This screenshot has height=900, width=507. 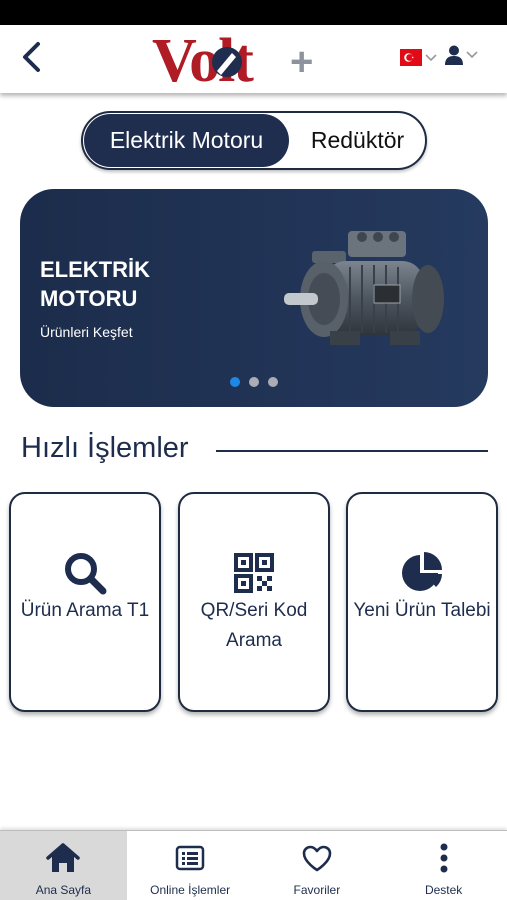 I want to click on card-label: Ürün Arama T1, so click(x=85, y=610).